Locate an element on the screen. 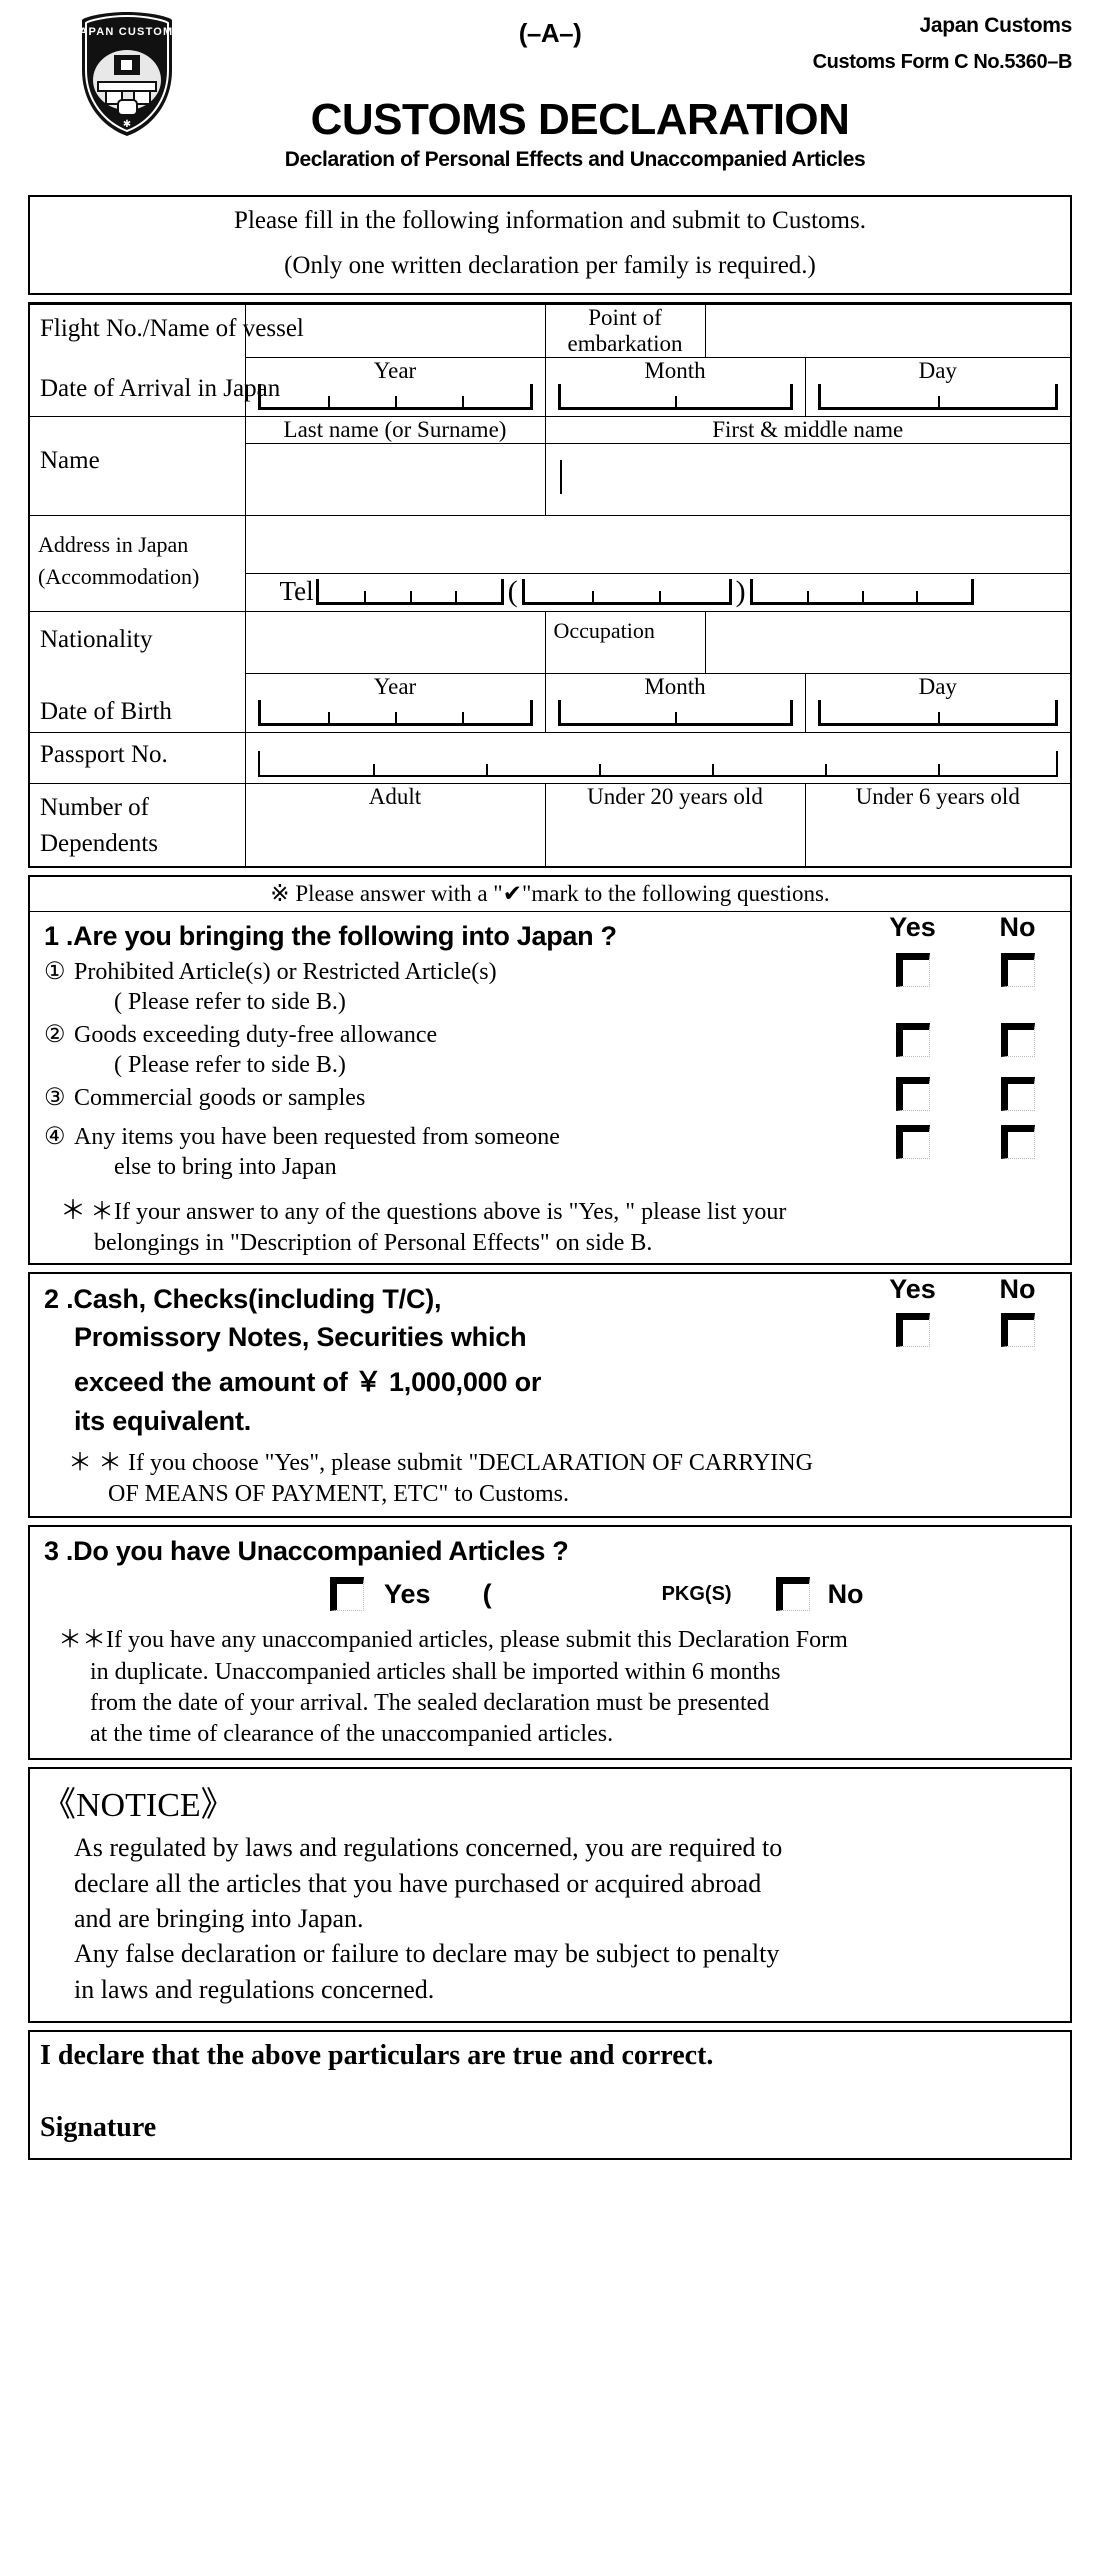 The image size is (1100, 2560). dob-day-comb is located at coordinates (937, 713).